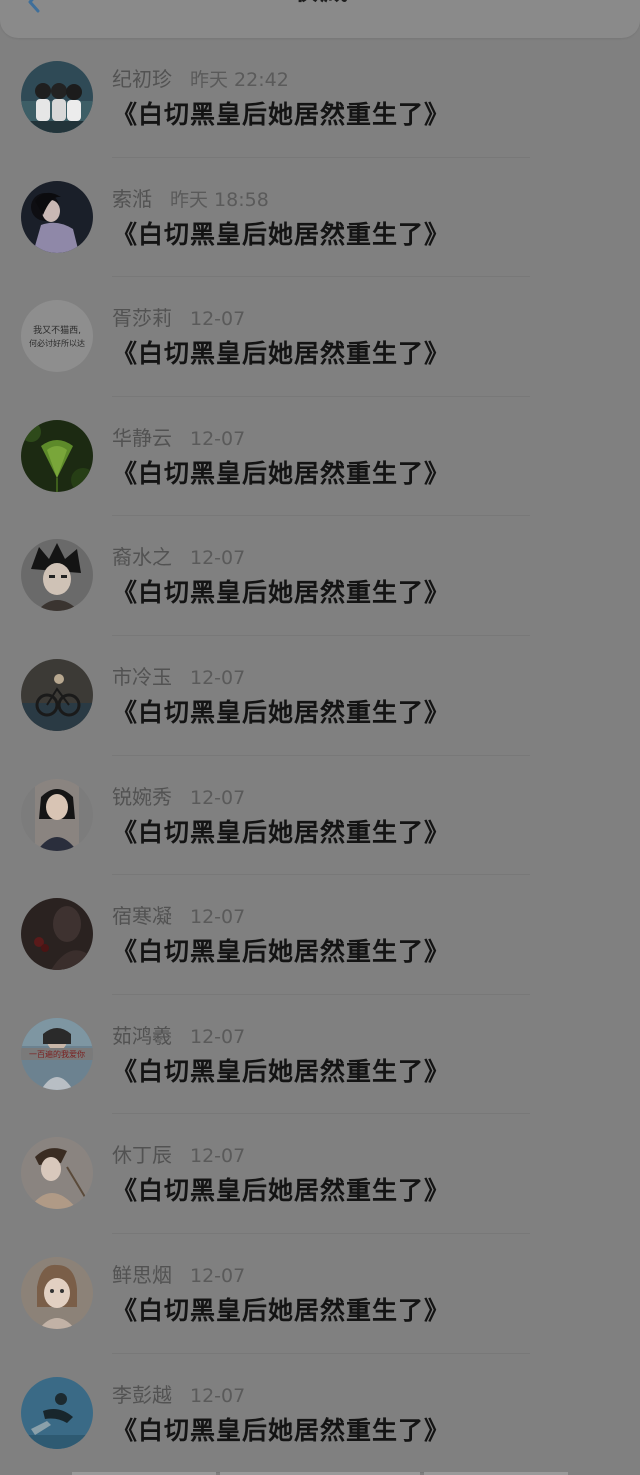 The height and width of the screenshot is (1475, 640). Describe the element at coordinates (178, 1275) in the screenshot. I see `item-meta: 鲜思烟 12-07` at that location.